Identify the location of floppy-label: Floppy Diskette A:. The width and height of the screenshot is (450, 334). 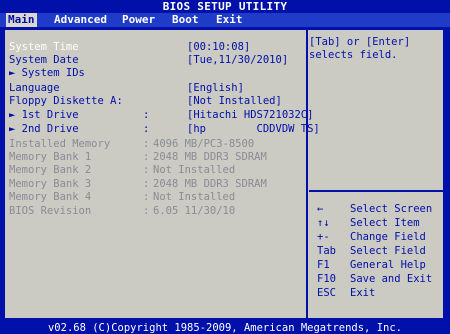
(66, 101).